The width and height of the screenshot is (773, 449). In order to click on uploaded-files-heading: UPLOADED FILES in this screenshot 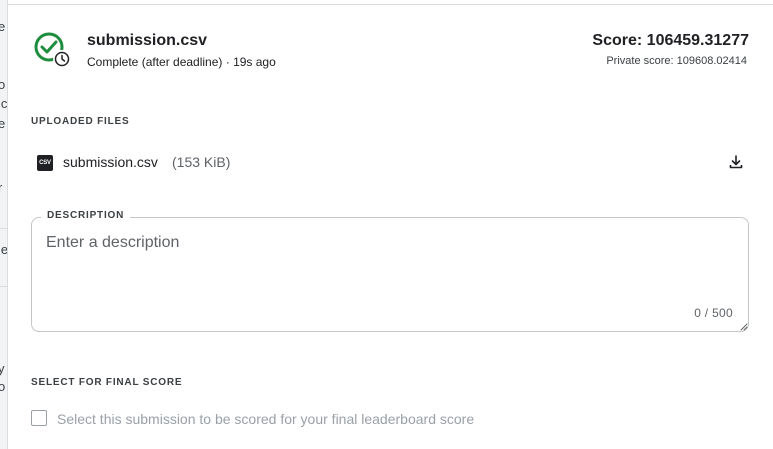, I will do `click(80, 121)`.